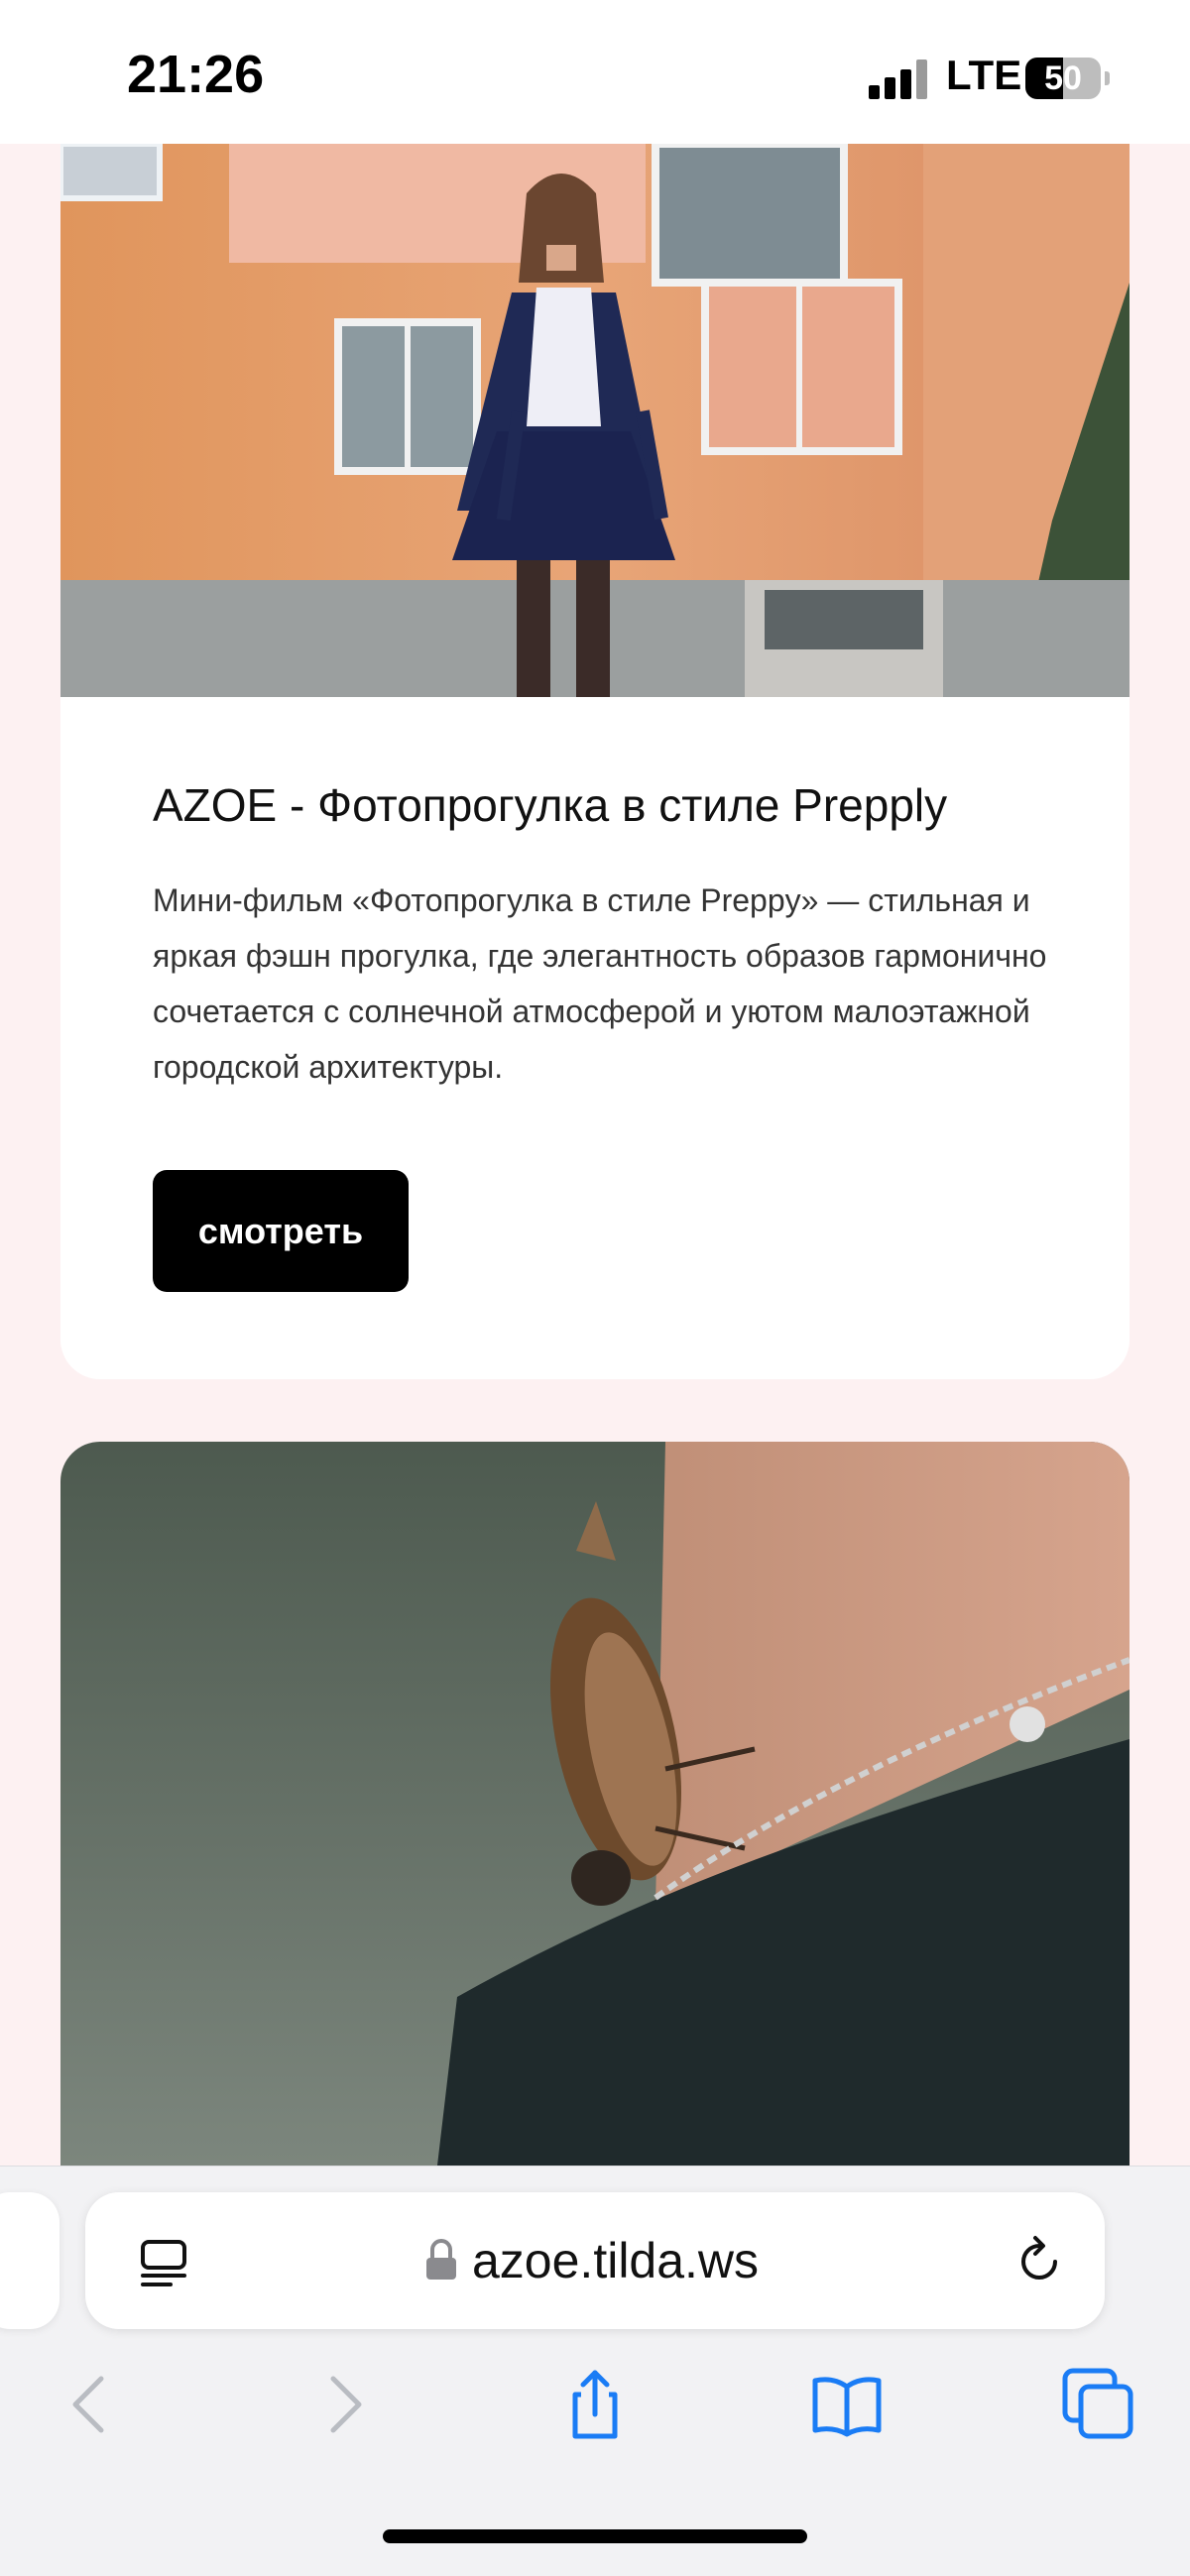 The width and height of the screenshot is (1190, 2576). I want to click on watch-button: смотреть, so click(281, 1231).